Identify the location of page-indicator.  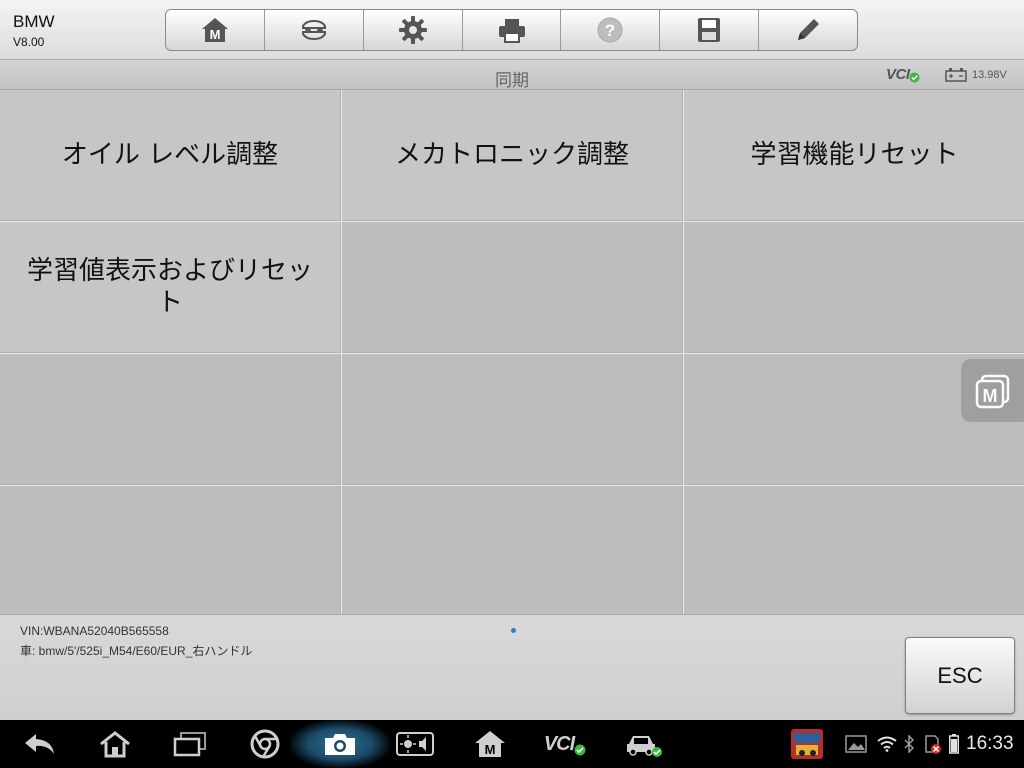
(513, 630).